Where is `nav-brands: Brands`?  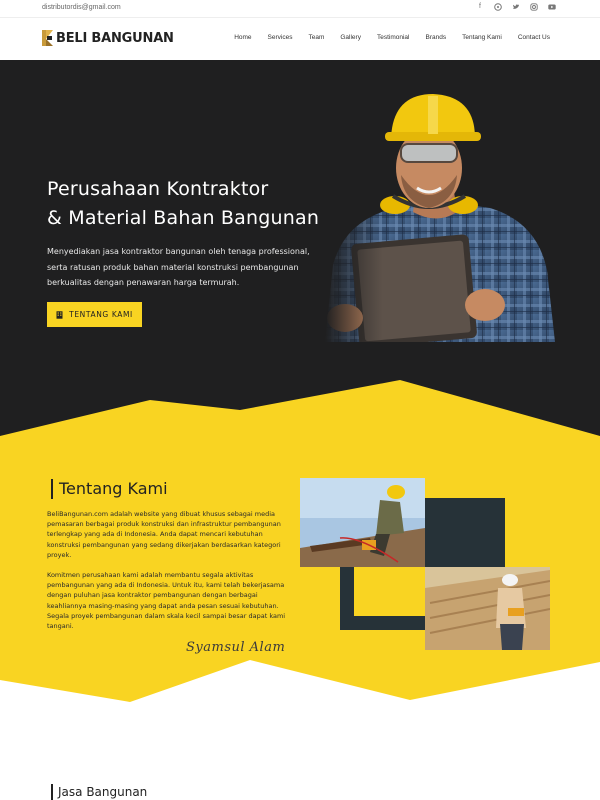 nav-brands: Brands is located at coordinates (435, 37).